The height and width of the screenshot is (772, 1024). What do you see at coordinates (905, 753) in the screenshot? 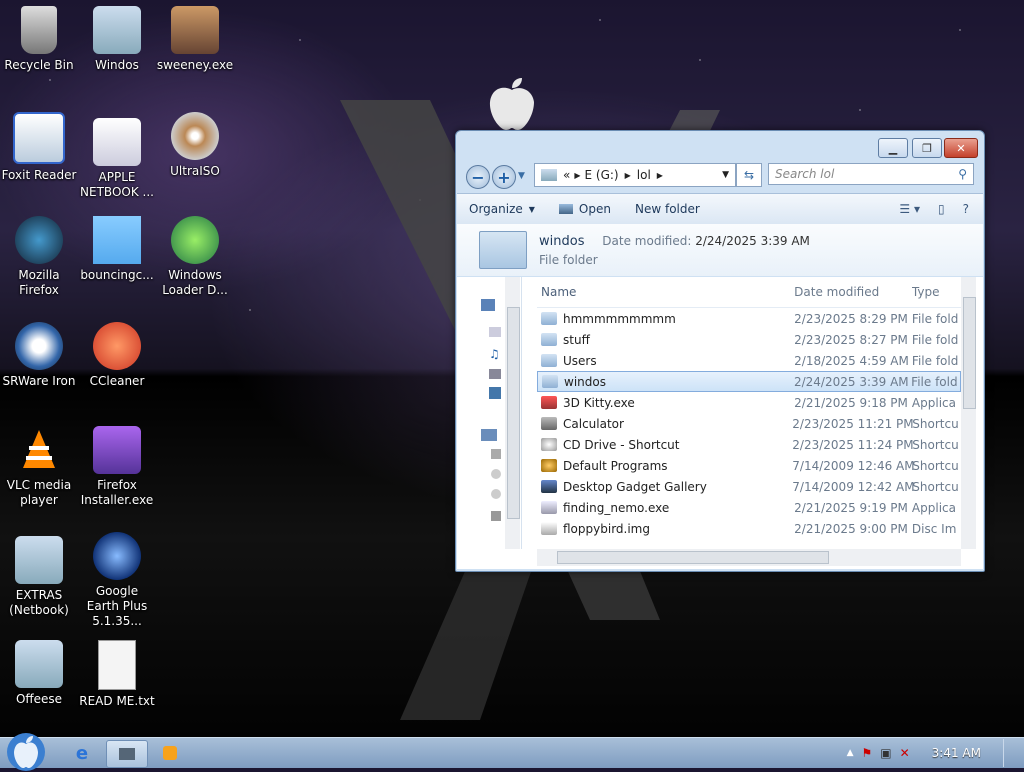
I see `volume-muted-icon: ✕` at bounding box center [905, 753].